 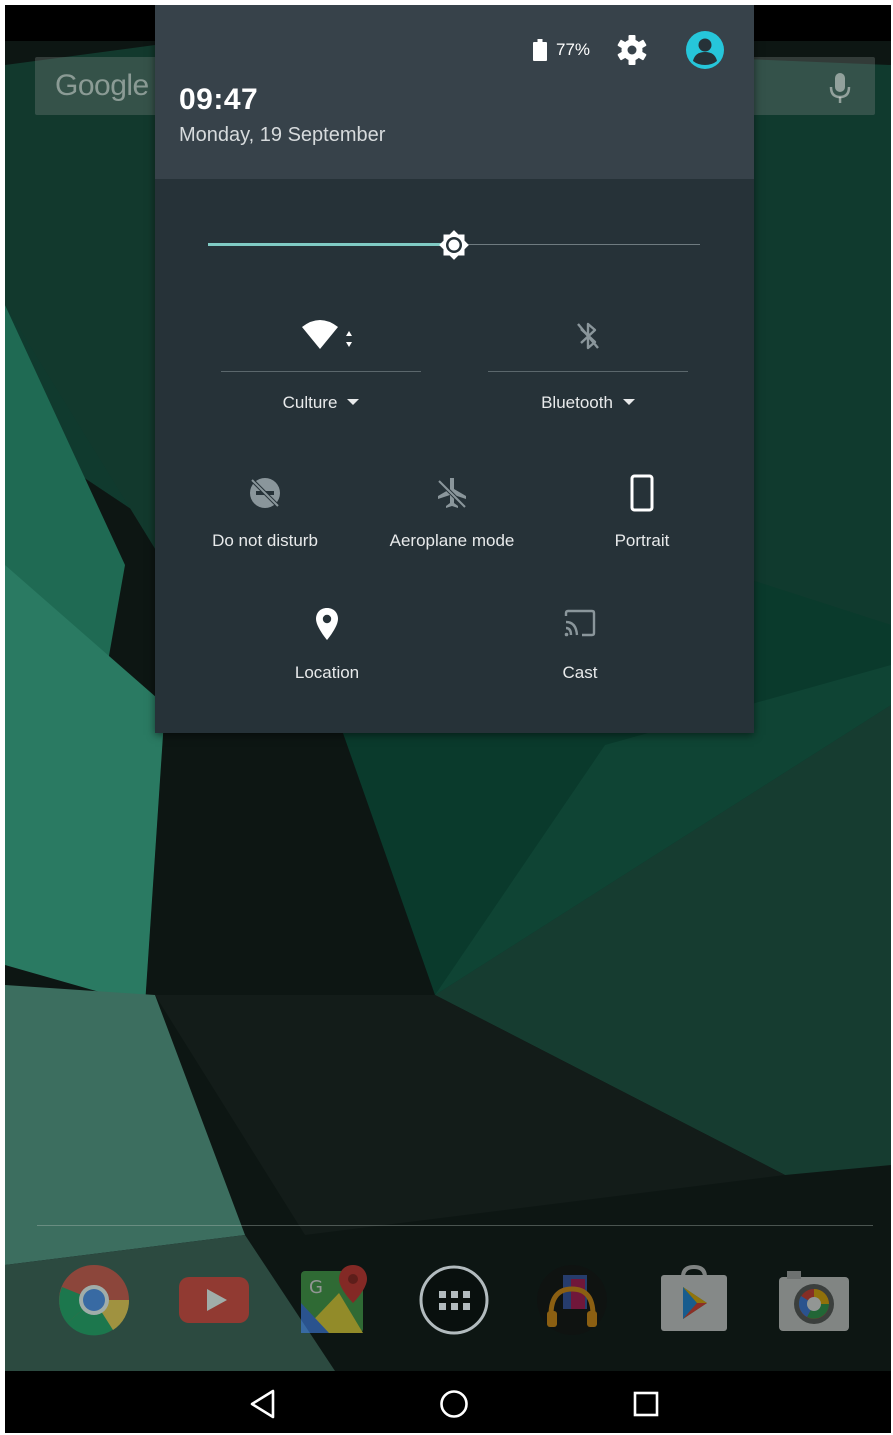 What do you see at coordinates (321, 365) in the screenshot?
I see `tile-wifi: Culture` at bounding box center [321, 365].